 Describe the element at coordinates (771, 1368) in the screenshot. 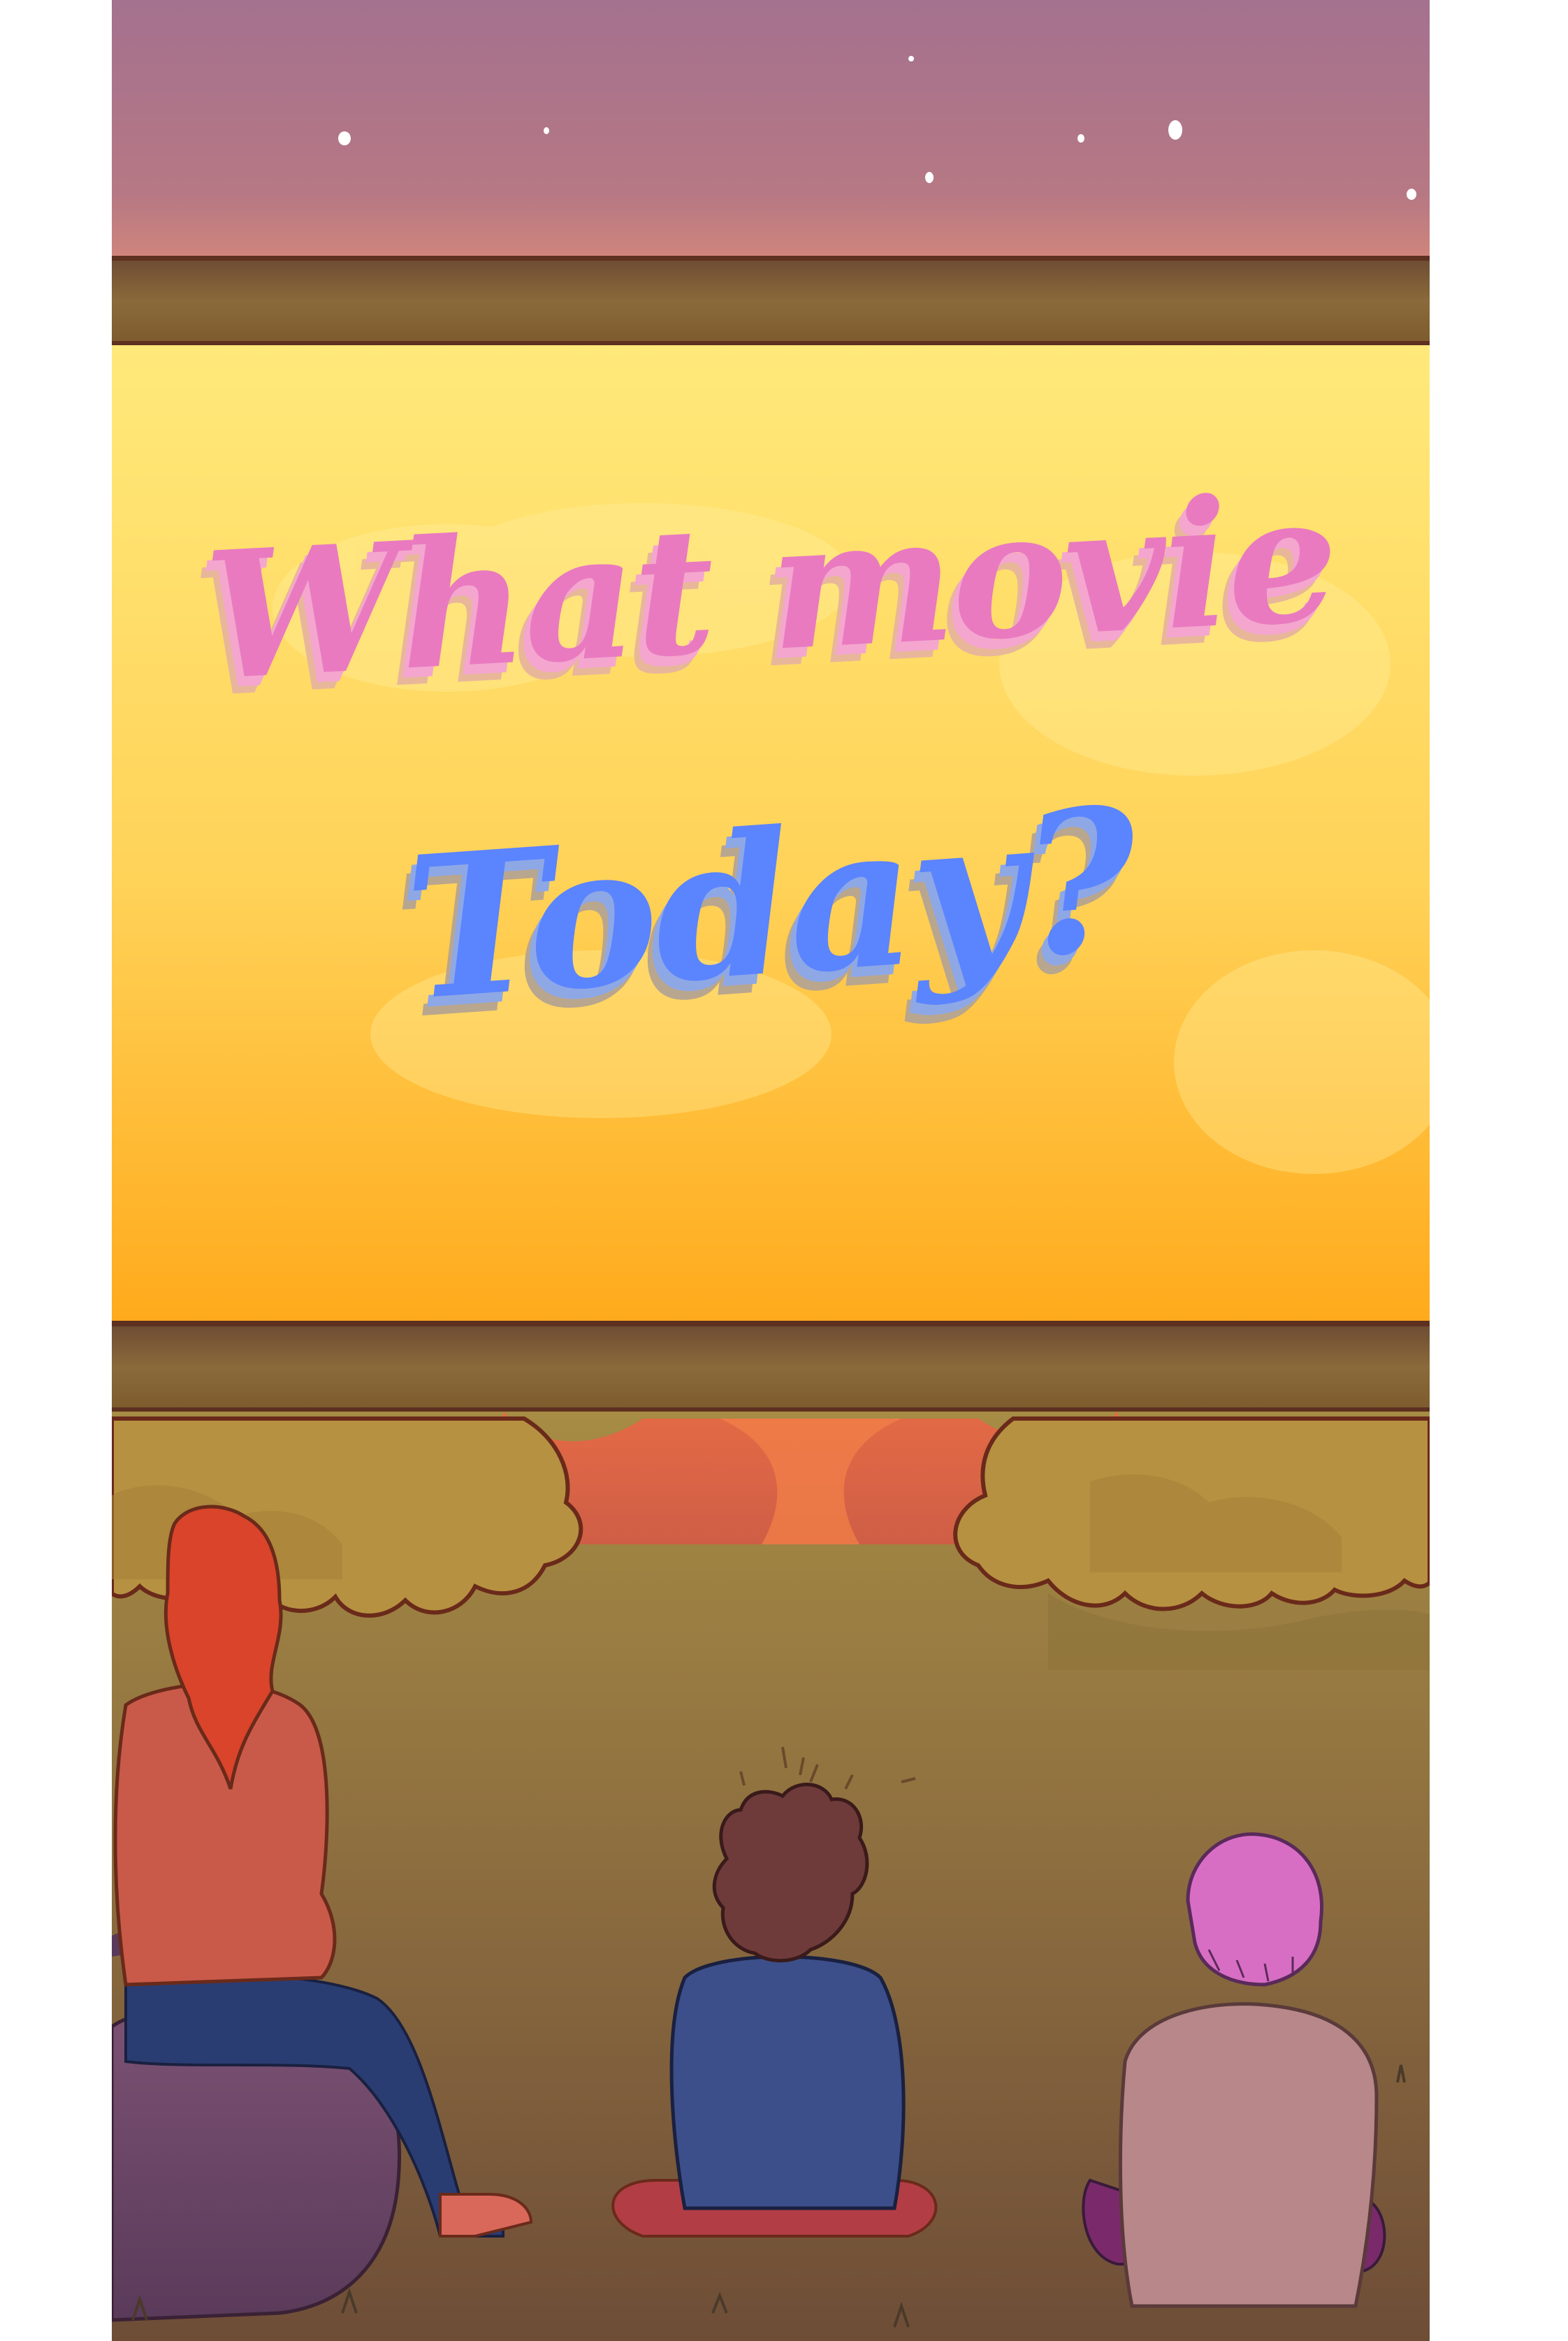

I see `screen-frame-bottom` at that location.